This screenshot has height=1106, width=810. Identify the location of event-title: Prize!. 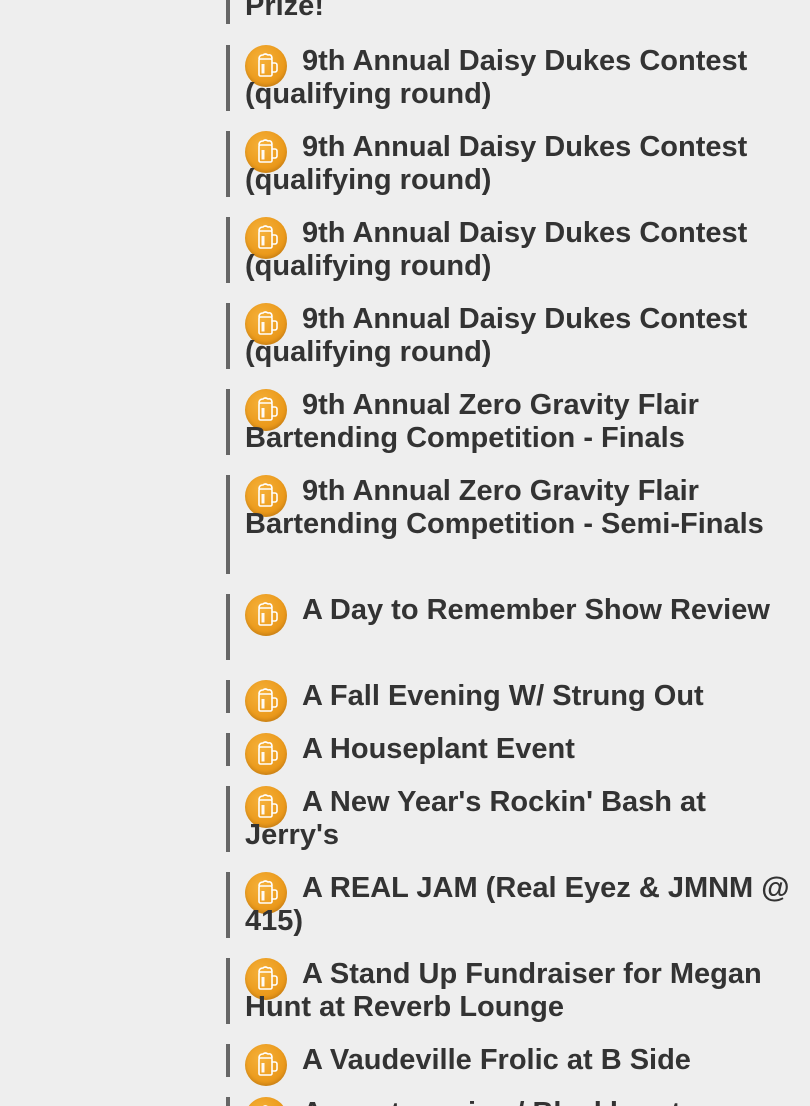
(284, 11).